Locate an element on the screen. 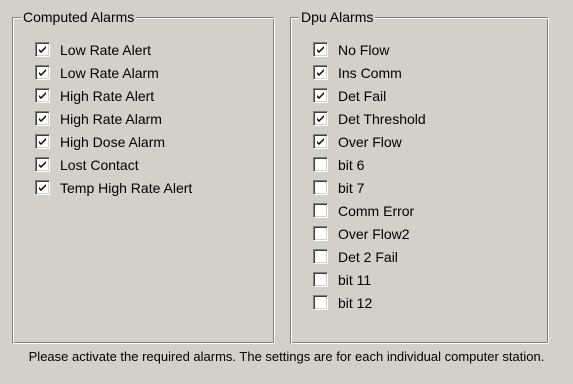 Image resolution: width=573 pixels, height=384 pixels. computed-alarms-title: Computed Alarms is located at coordinates (79, 17).